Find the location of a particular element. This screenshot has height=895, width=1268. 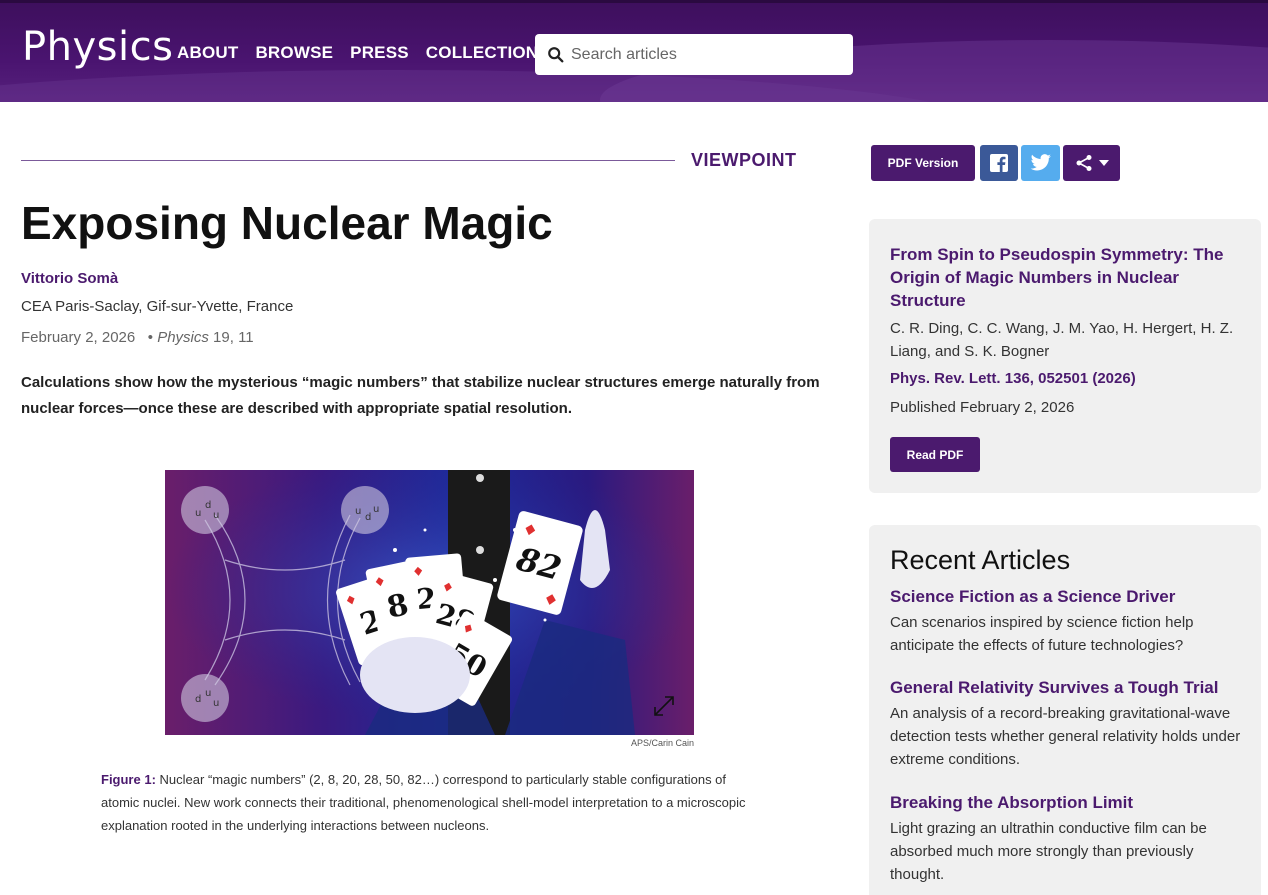

twitter-icon is located at coordinates (1040, 162).